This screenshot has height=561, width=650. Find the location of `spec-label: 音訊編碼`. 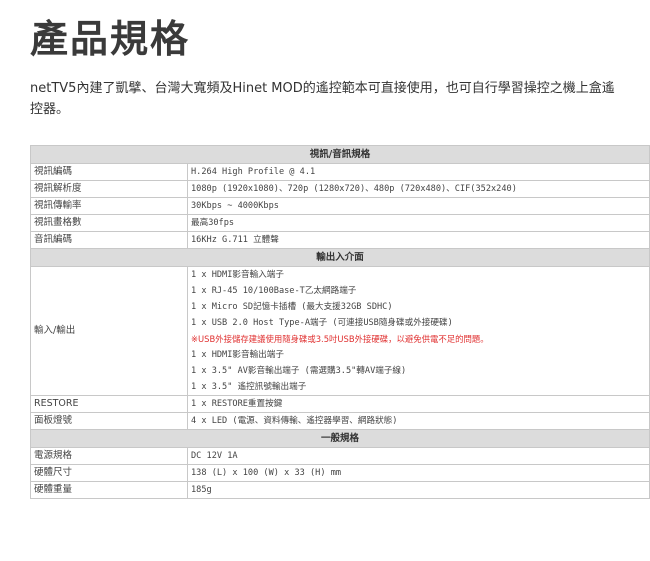

spec-label: 音訊編碼 is located at coordinates (109, 240).